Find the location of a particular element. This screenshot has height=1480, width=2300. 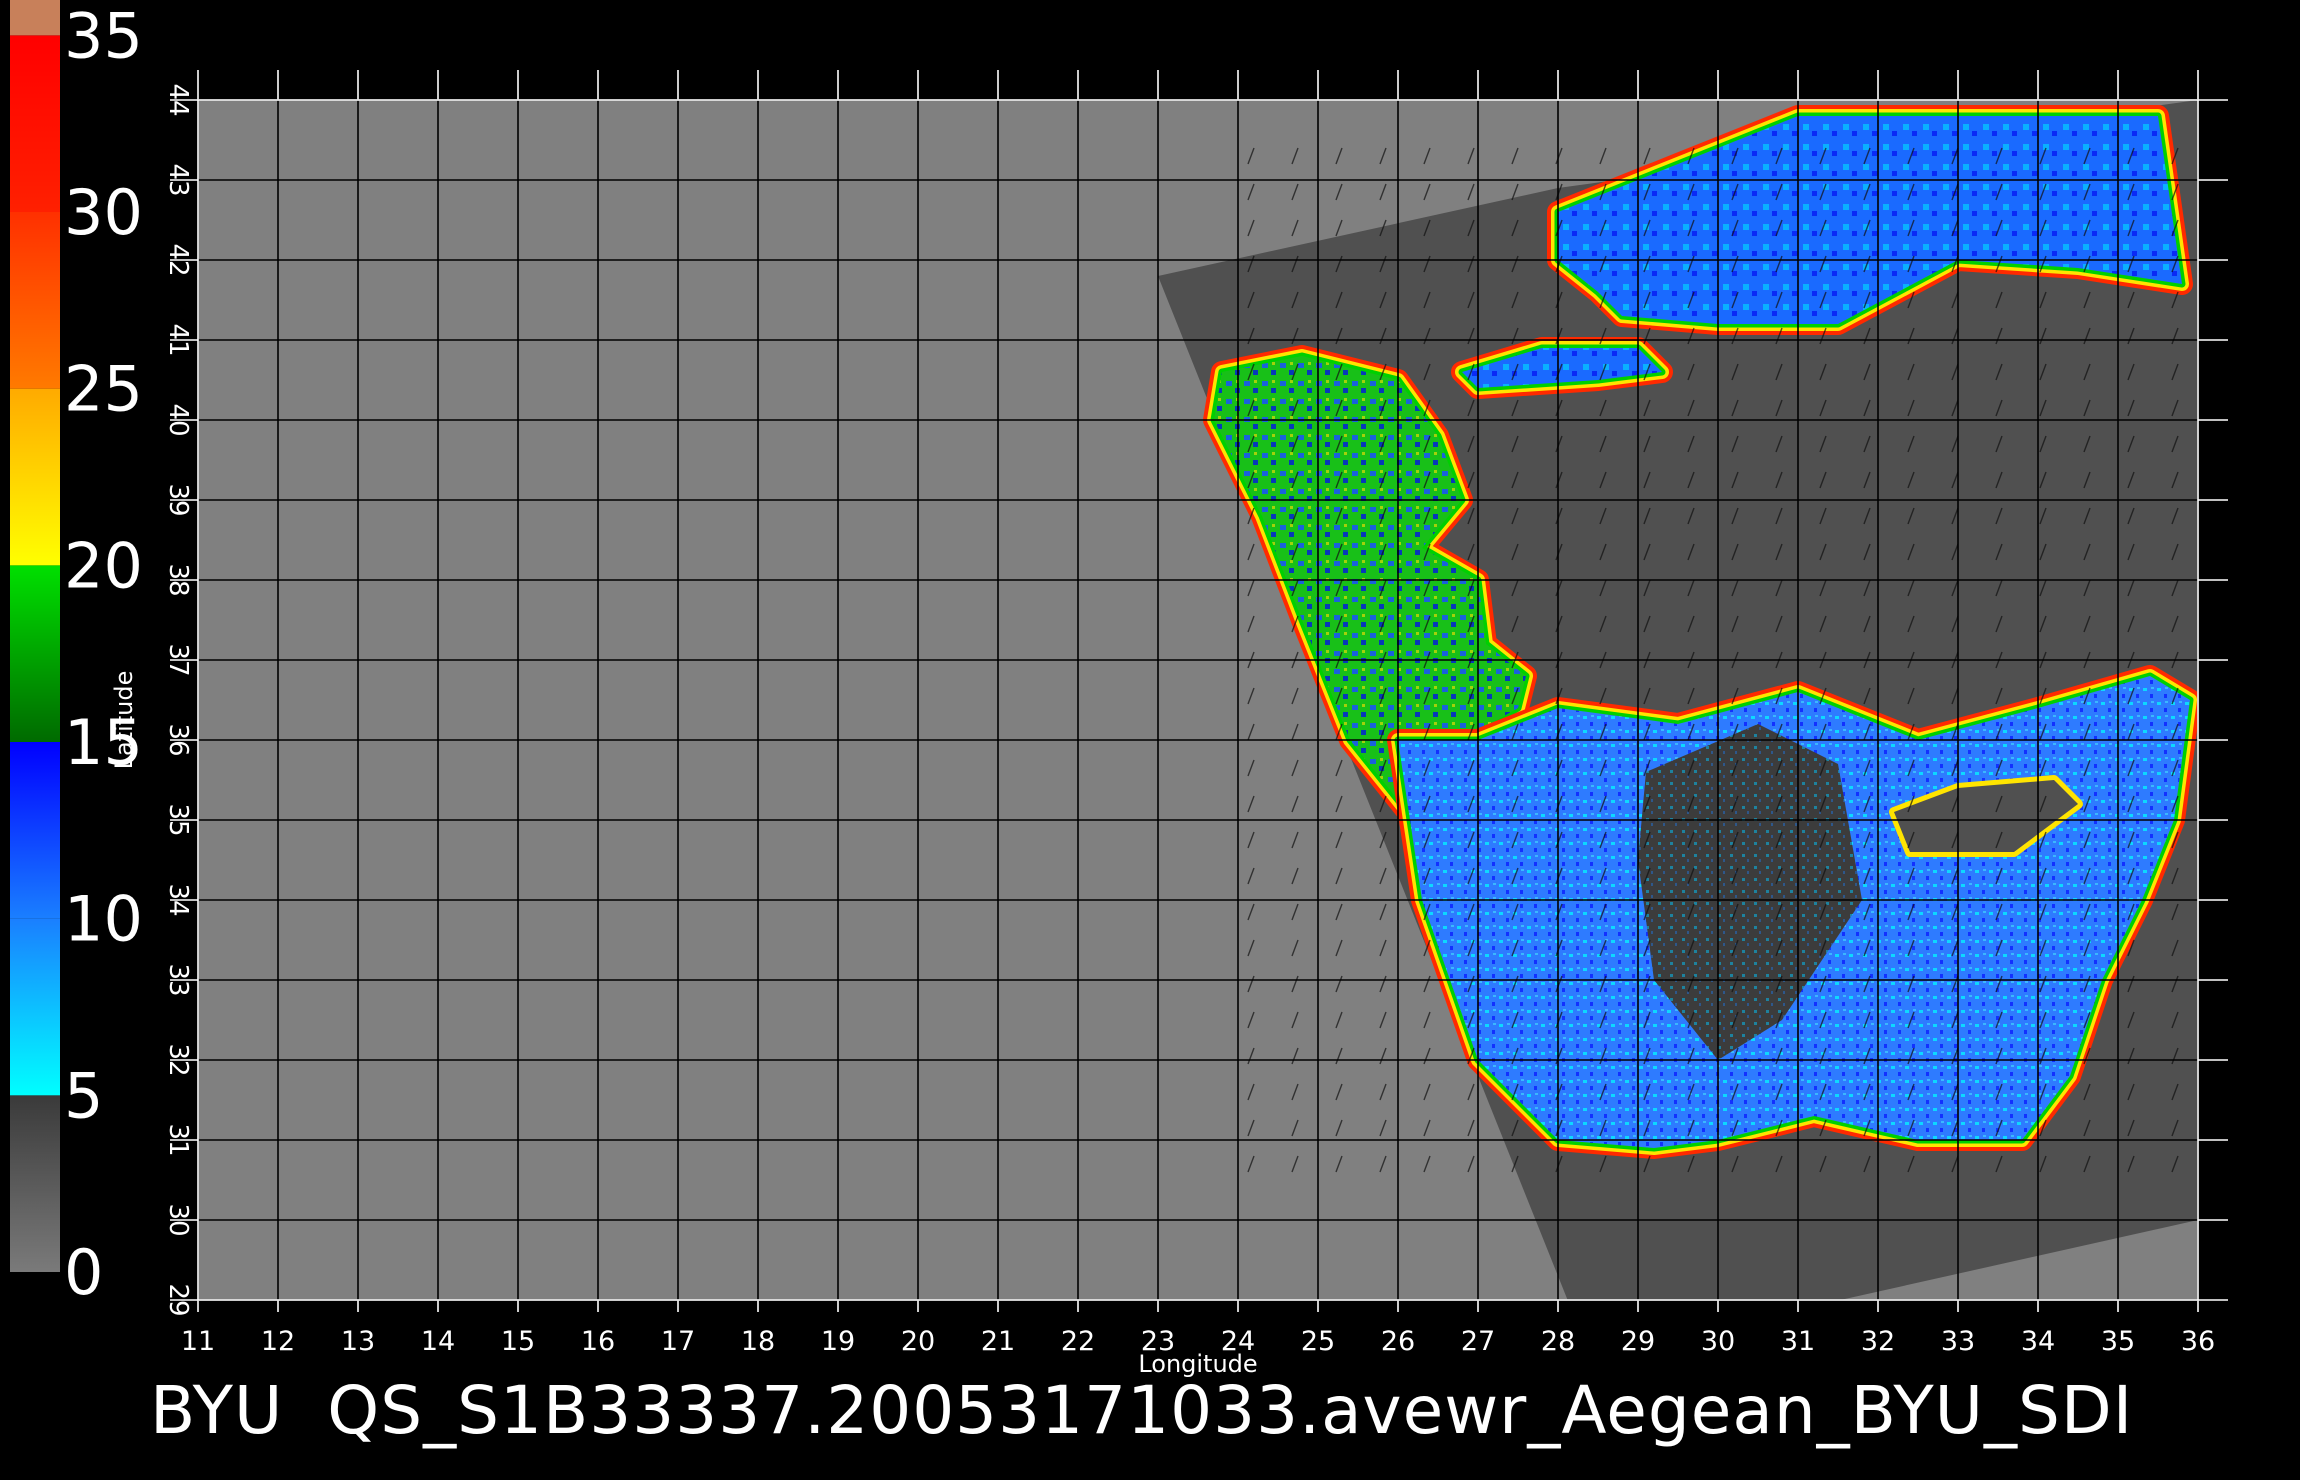

x-tick-label: 25 is located at coordinates (1318, 1341).